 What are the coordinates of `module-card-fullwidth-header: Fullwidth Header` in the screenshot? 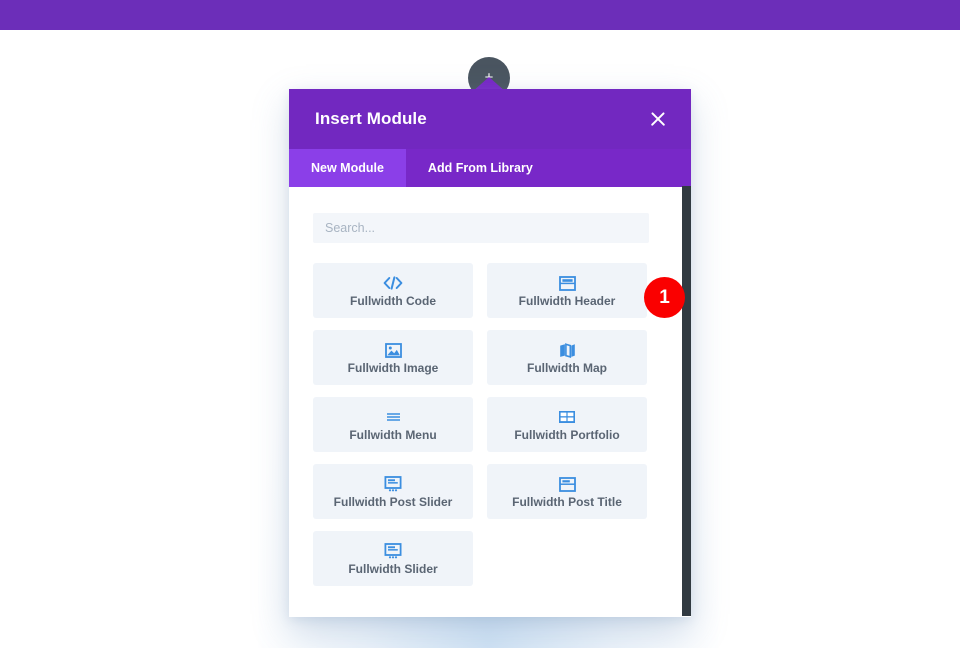 It's located at (567, 290).